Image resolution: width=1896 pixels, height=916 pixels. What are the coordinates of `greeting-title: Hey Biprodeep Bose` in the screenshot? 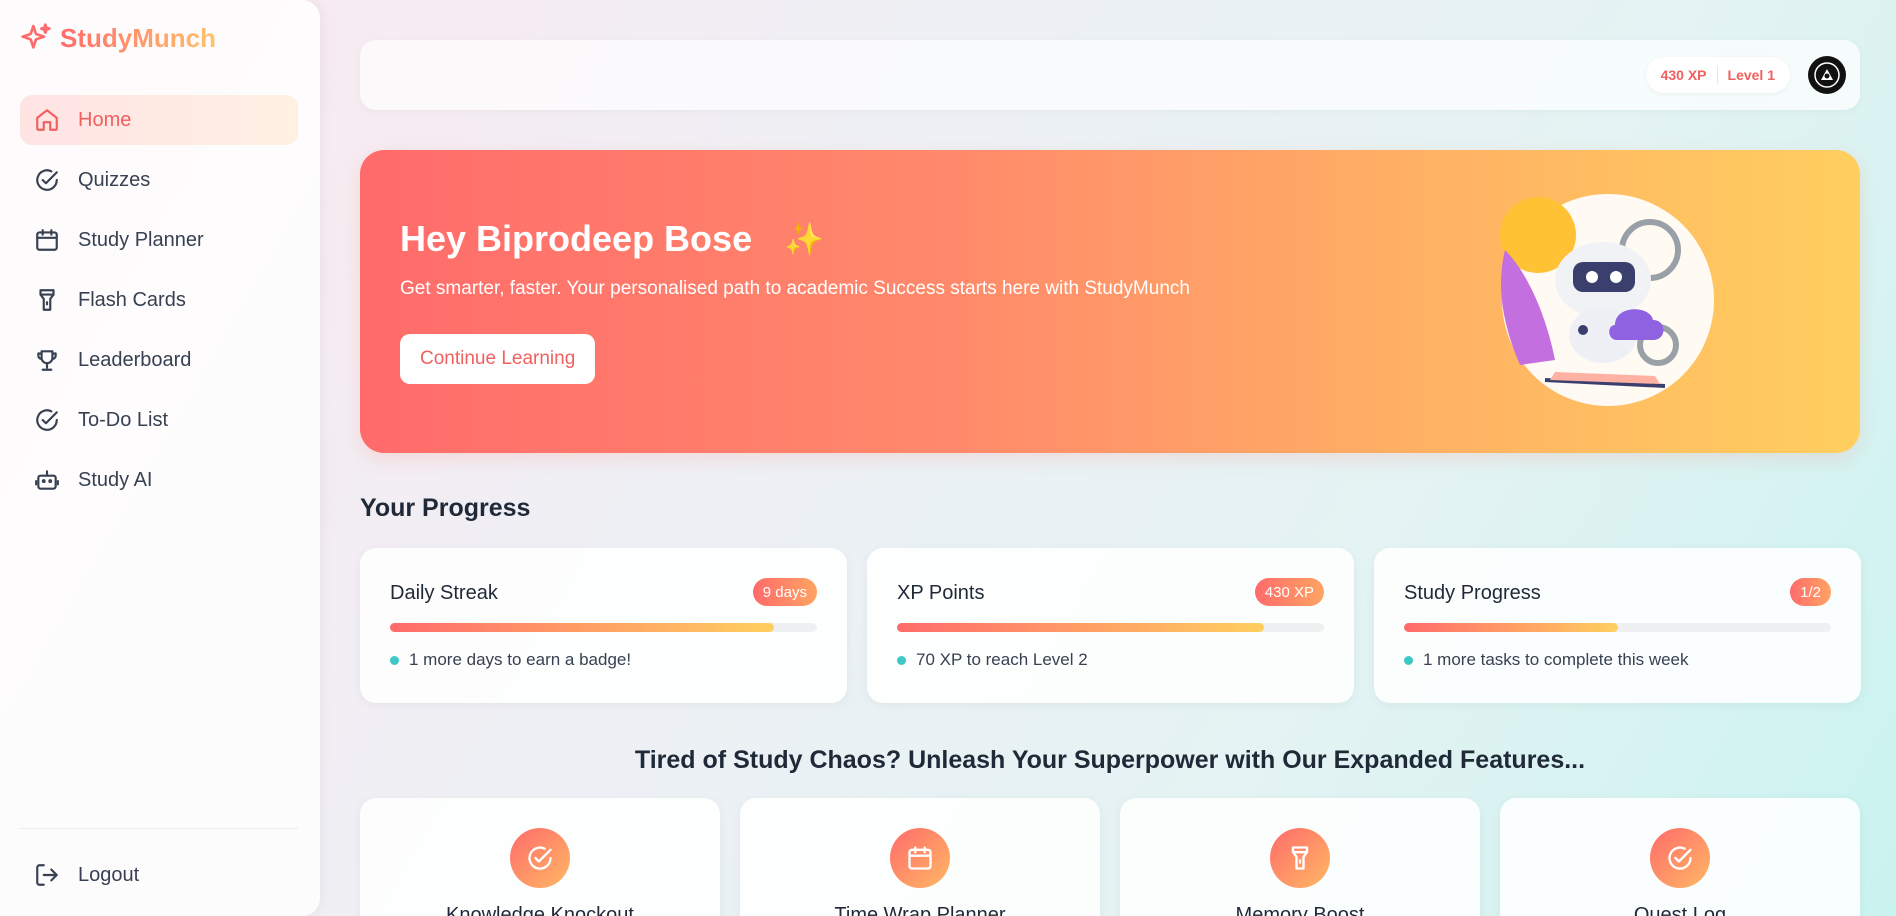 It's located at (576, 238).